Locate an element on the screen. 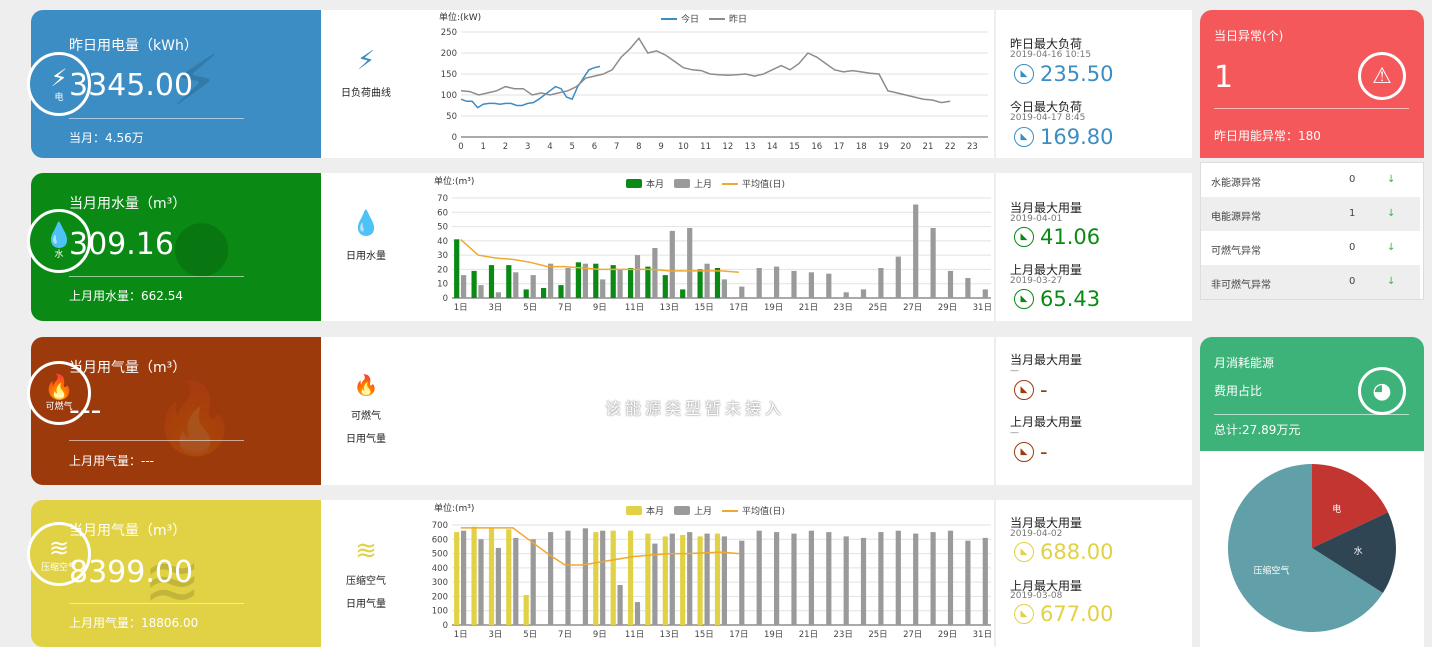  gas-card: 🔥 🔥 可燃气 当月用气量（m³） --- 上月用气量：--- is located at coordinates (174, 411).